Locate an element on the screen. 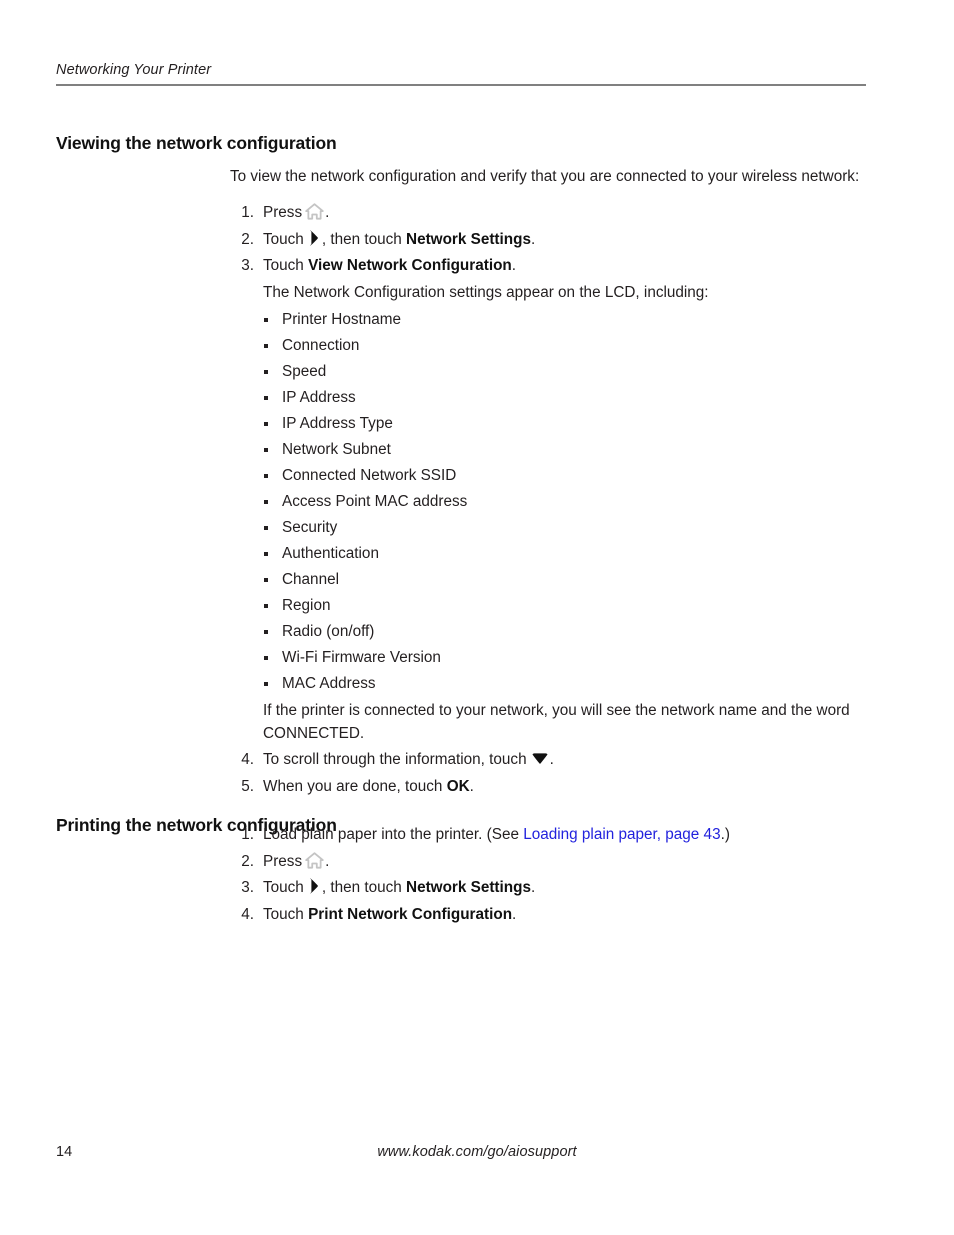 The image size is (954, 1235). list-item-step-2: 2. Press. is located at coordinates (550, 862).